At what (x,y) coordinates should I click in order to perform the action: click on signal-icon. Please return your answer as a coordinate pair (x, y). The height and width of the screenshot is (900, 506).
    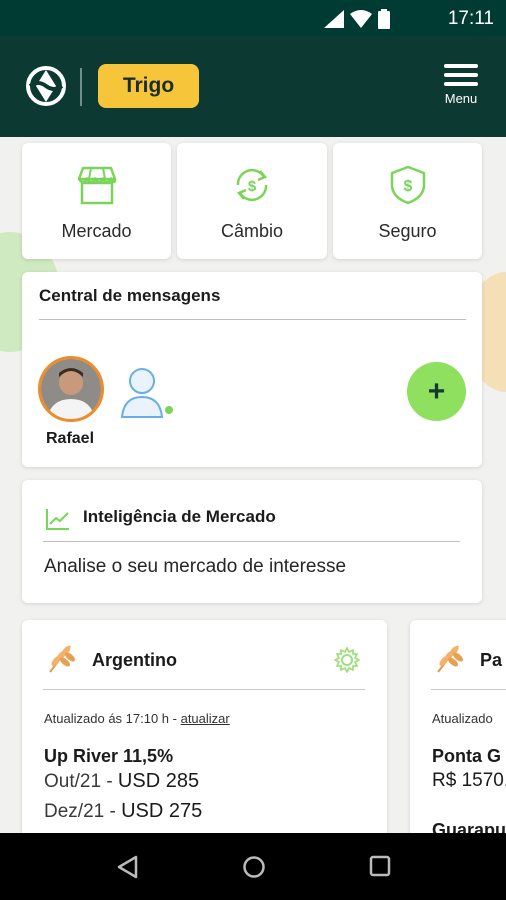
    Looking at the image, I should click on (334, 19).